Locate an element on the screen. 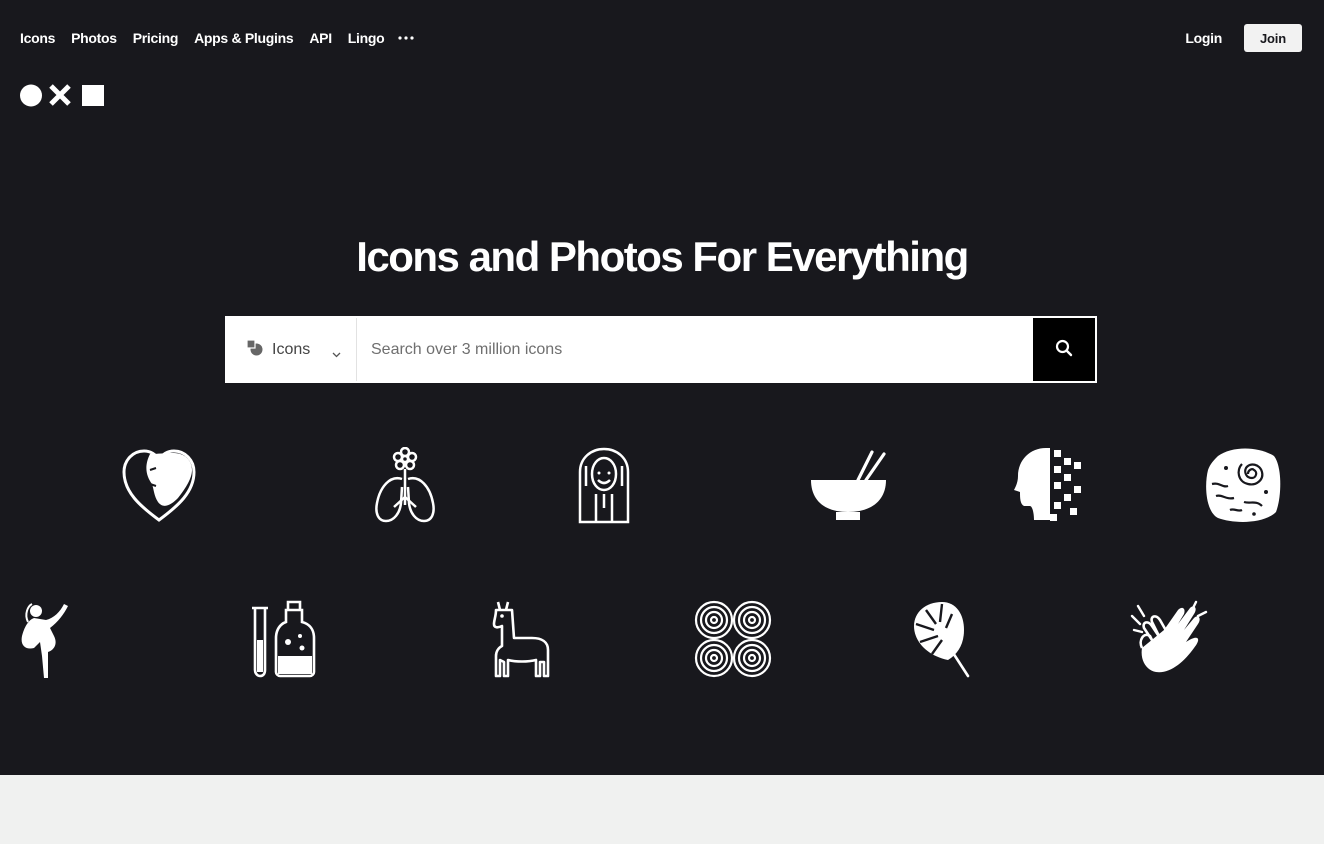 The width and height of the screenshot is (1324, 844). nav-link-icons: Icons is located at coordinates (37, 38).